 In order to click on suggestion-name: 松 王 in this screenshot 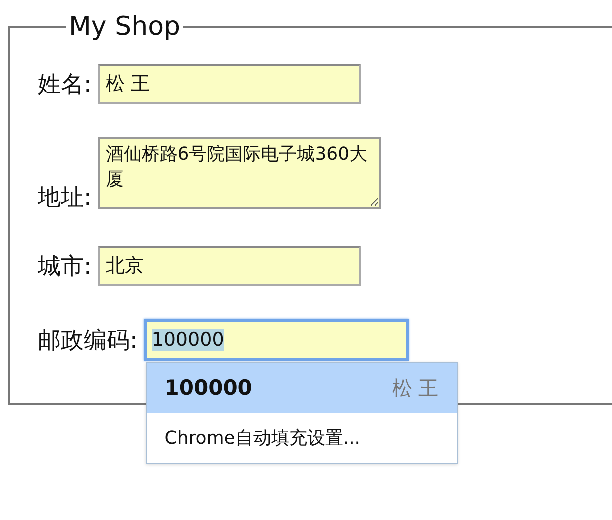, I will do `click(415, 388)`.